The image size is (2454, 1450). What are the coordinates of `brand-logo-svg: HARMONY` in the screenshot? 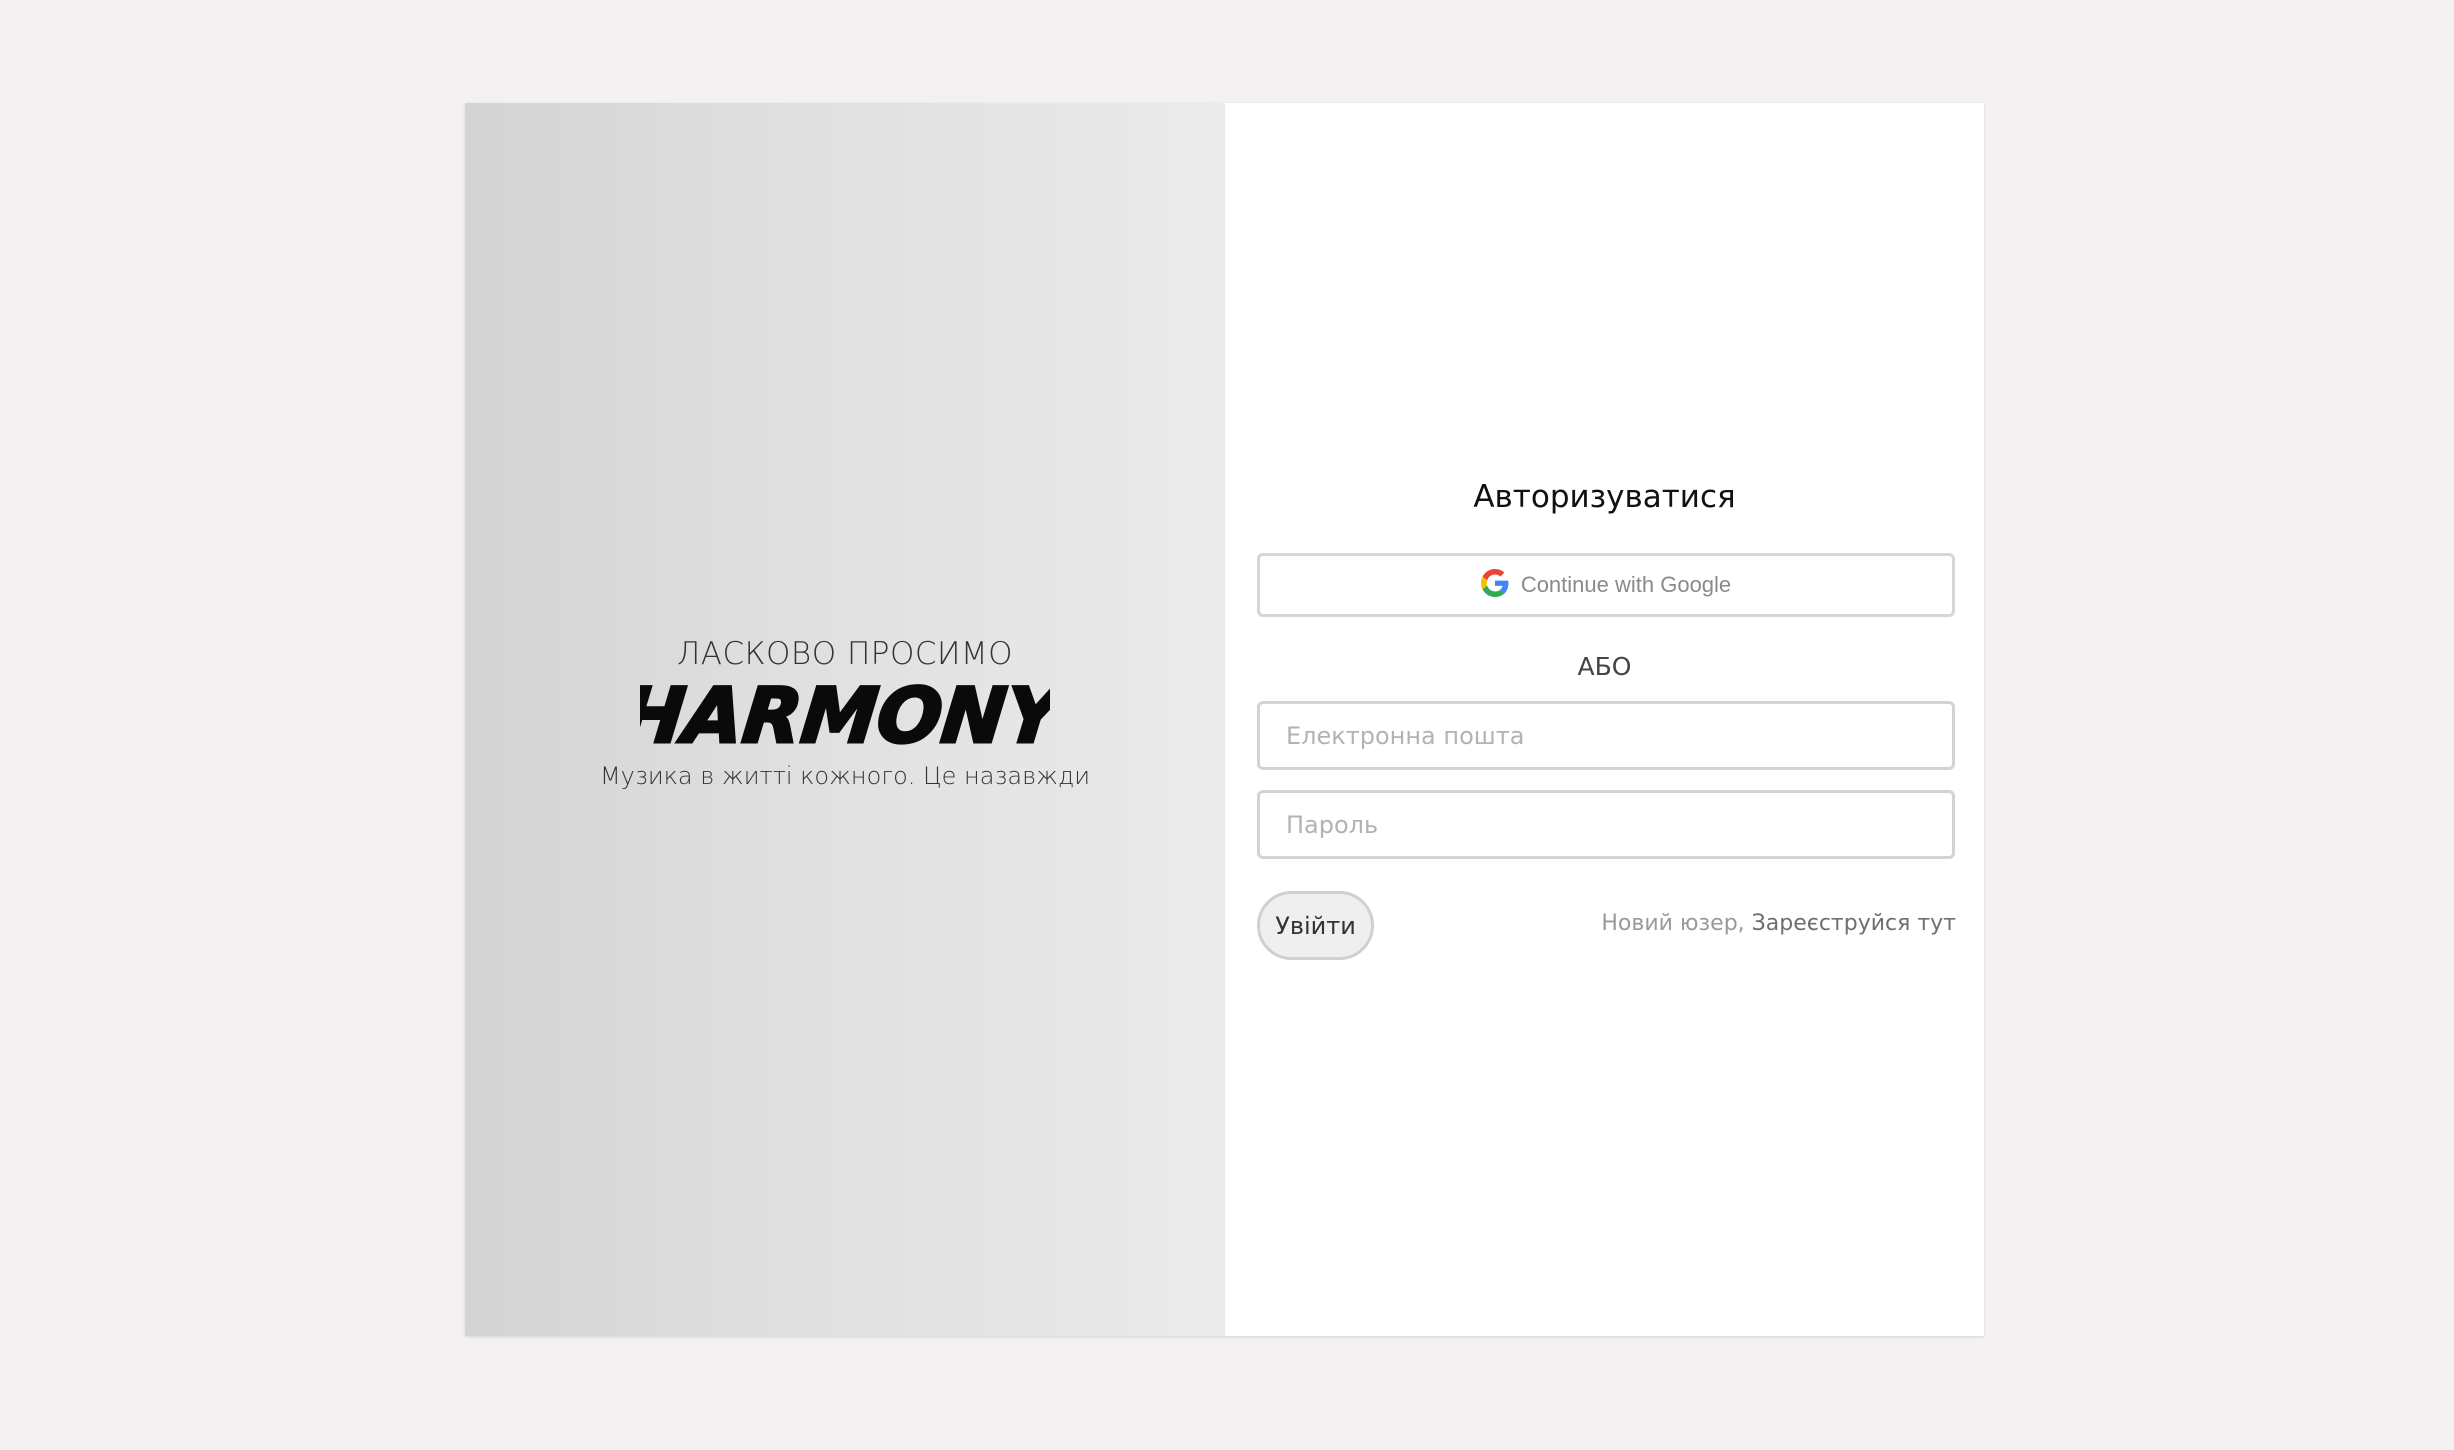 It's located at (845, 716).